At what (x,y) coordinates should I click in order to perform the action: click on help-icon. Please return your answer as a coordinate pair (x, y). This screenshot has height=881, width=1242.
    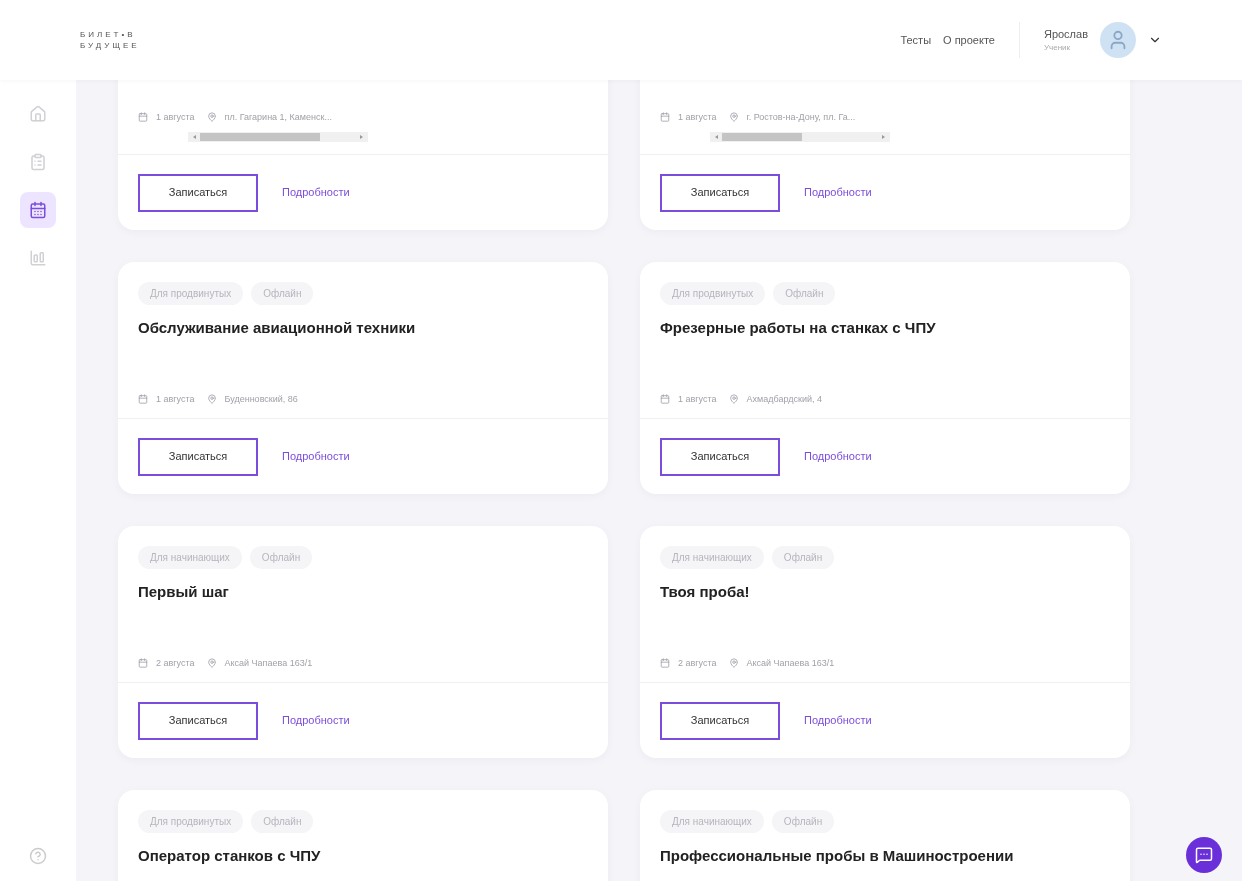
    Looking at the image, I should click on (38, 856).